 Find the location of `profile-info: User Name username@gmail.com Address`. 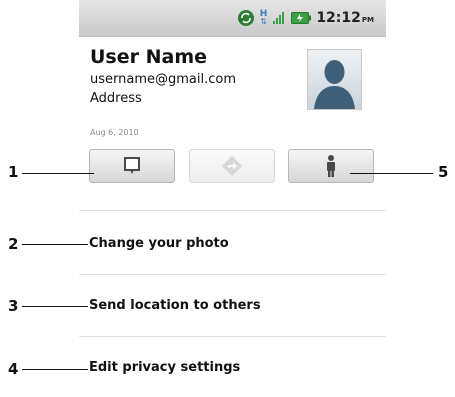

profile-info: User Name username@gmail.com Address is located at coordinates (163, 76).